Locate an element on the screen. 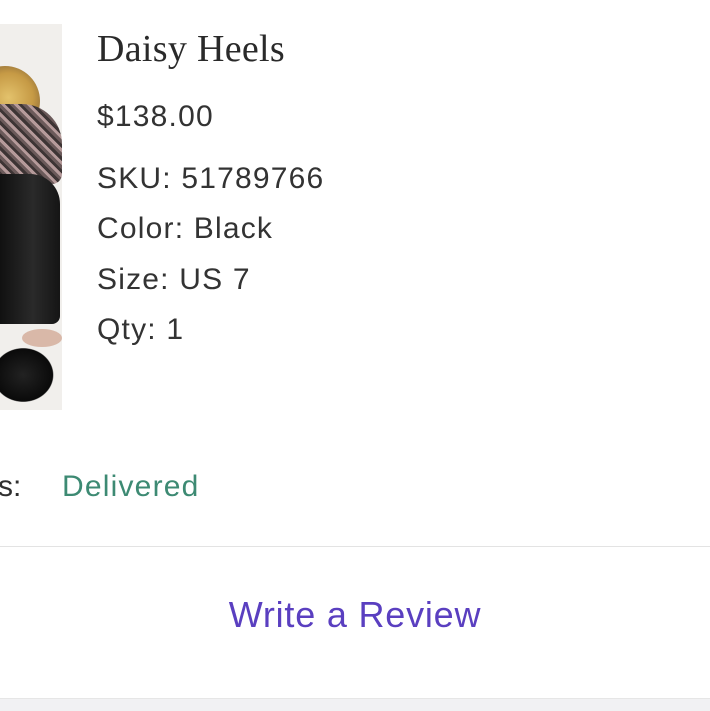 The width and height of the screenshot is (710, 711). product-sku: SKU: 51789766 is located at coordinates (211, 178).